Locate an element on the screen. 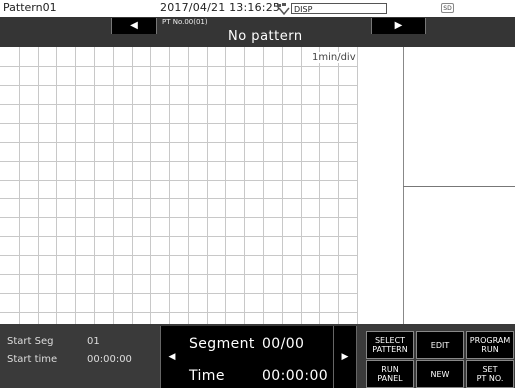  prev-pattern-button: ◀ is located at coordinates (134, 26).